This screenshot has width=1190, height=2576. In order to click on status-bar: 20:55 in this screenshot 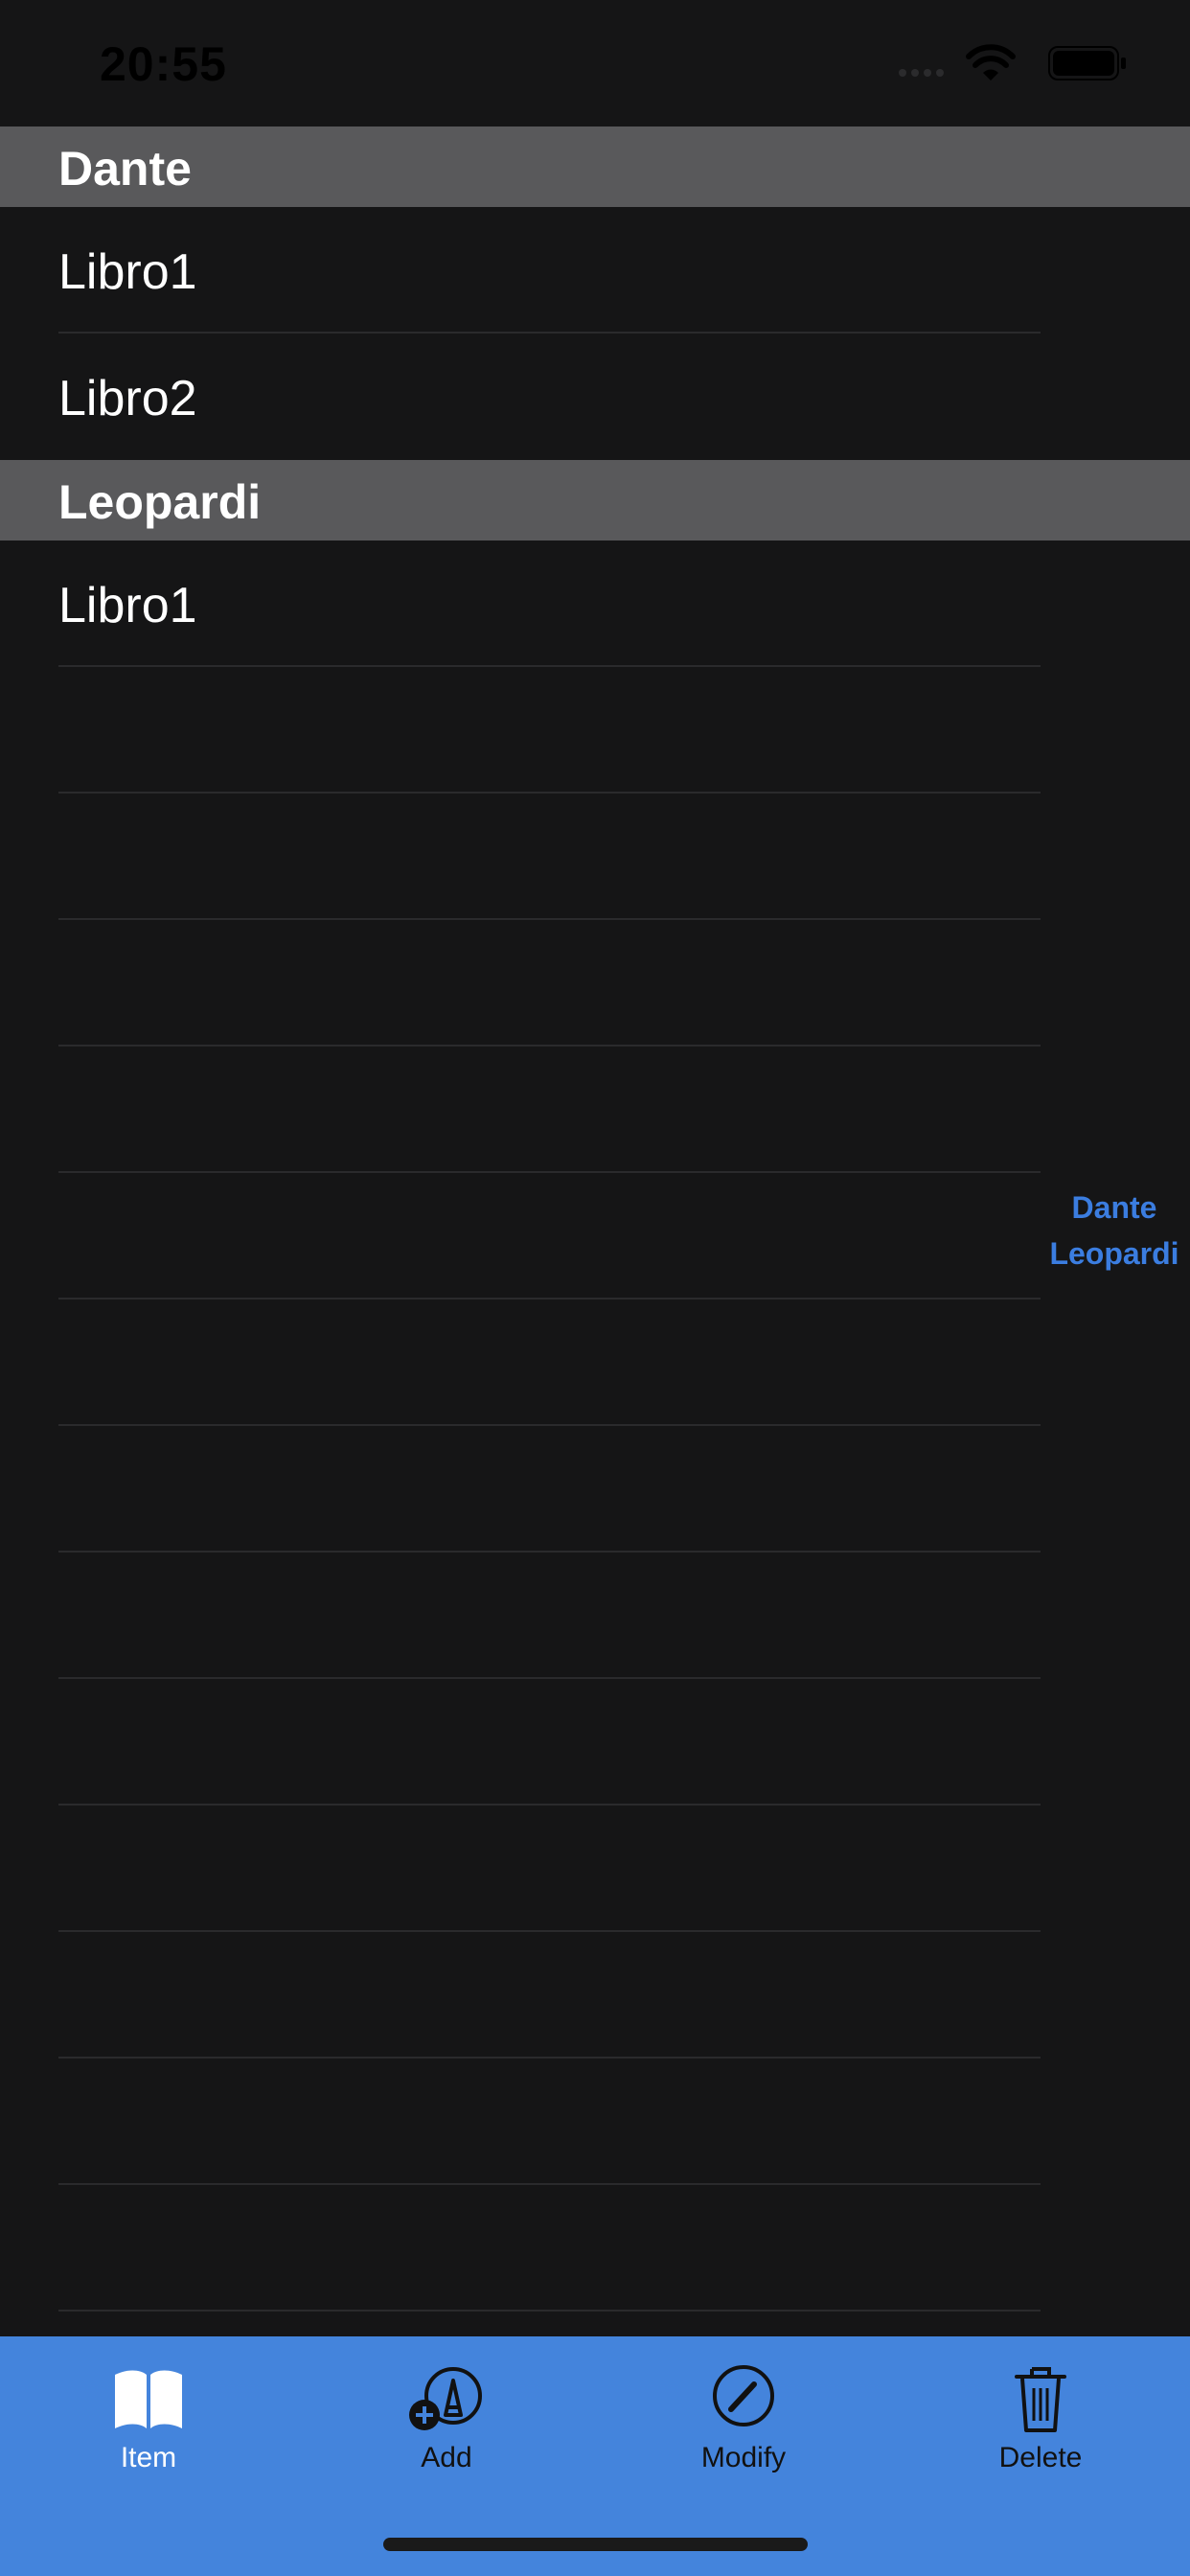, I will do `click(595, 63)`.